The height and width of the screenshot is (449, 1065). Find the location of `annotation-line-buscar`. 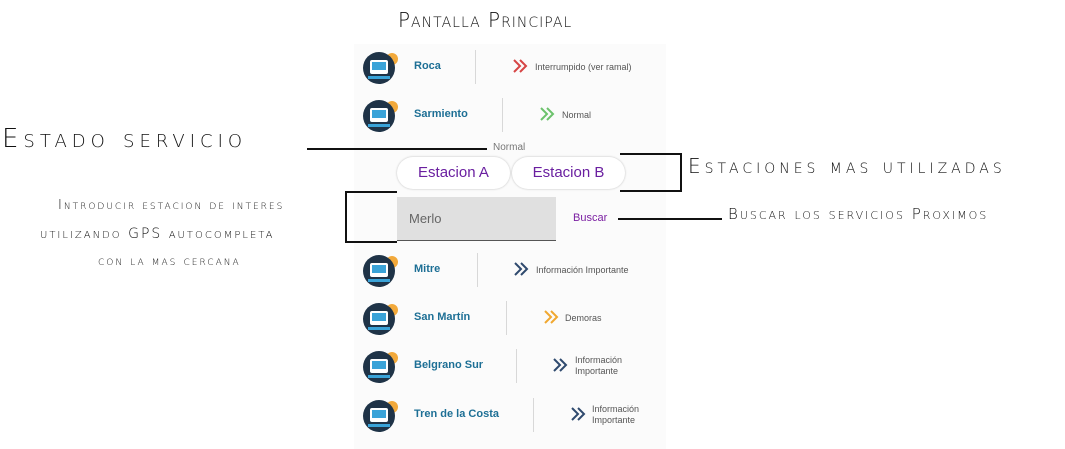

annotation-line-buscar is located at coordinates (670, 219).